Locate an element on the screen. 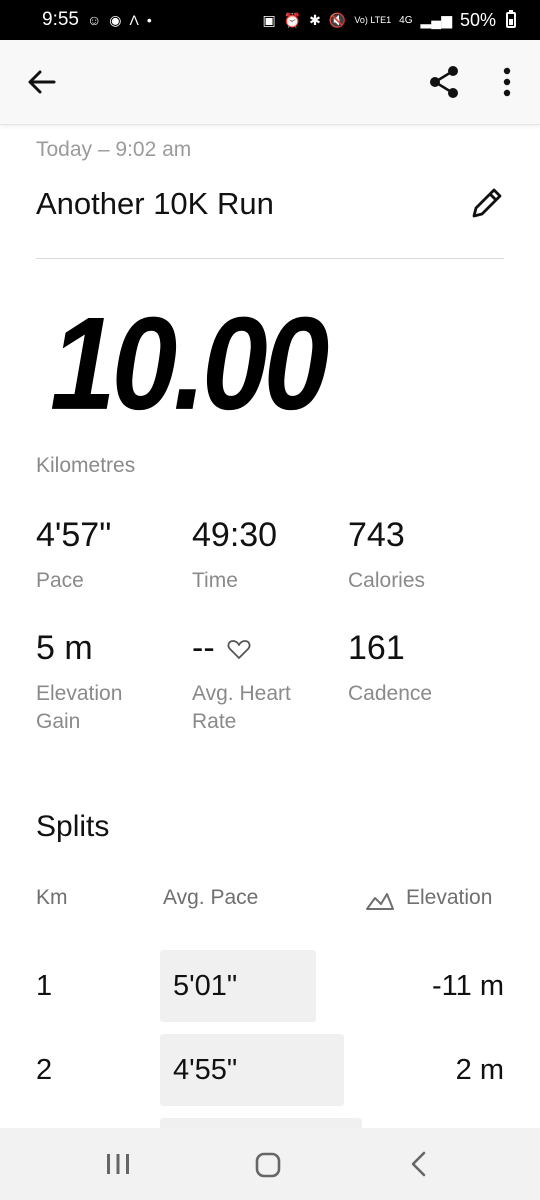 The height and width of the screenshot is (1200, 540). stat-elevation-gain-label-line2: Gain is located at coordinates (58, 721).